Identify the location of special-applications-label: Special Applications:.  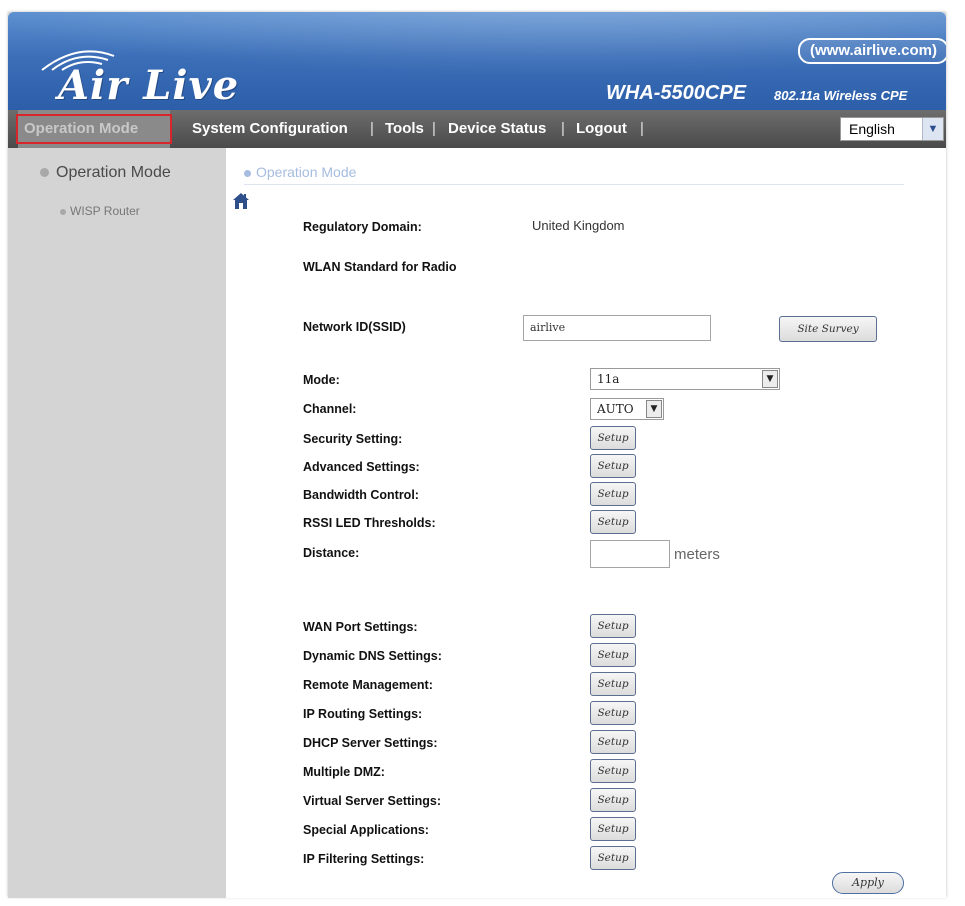
(366, 830).